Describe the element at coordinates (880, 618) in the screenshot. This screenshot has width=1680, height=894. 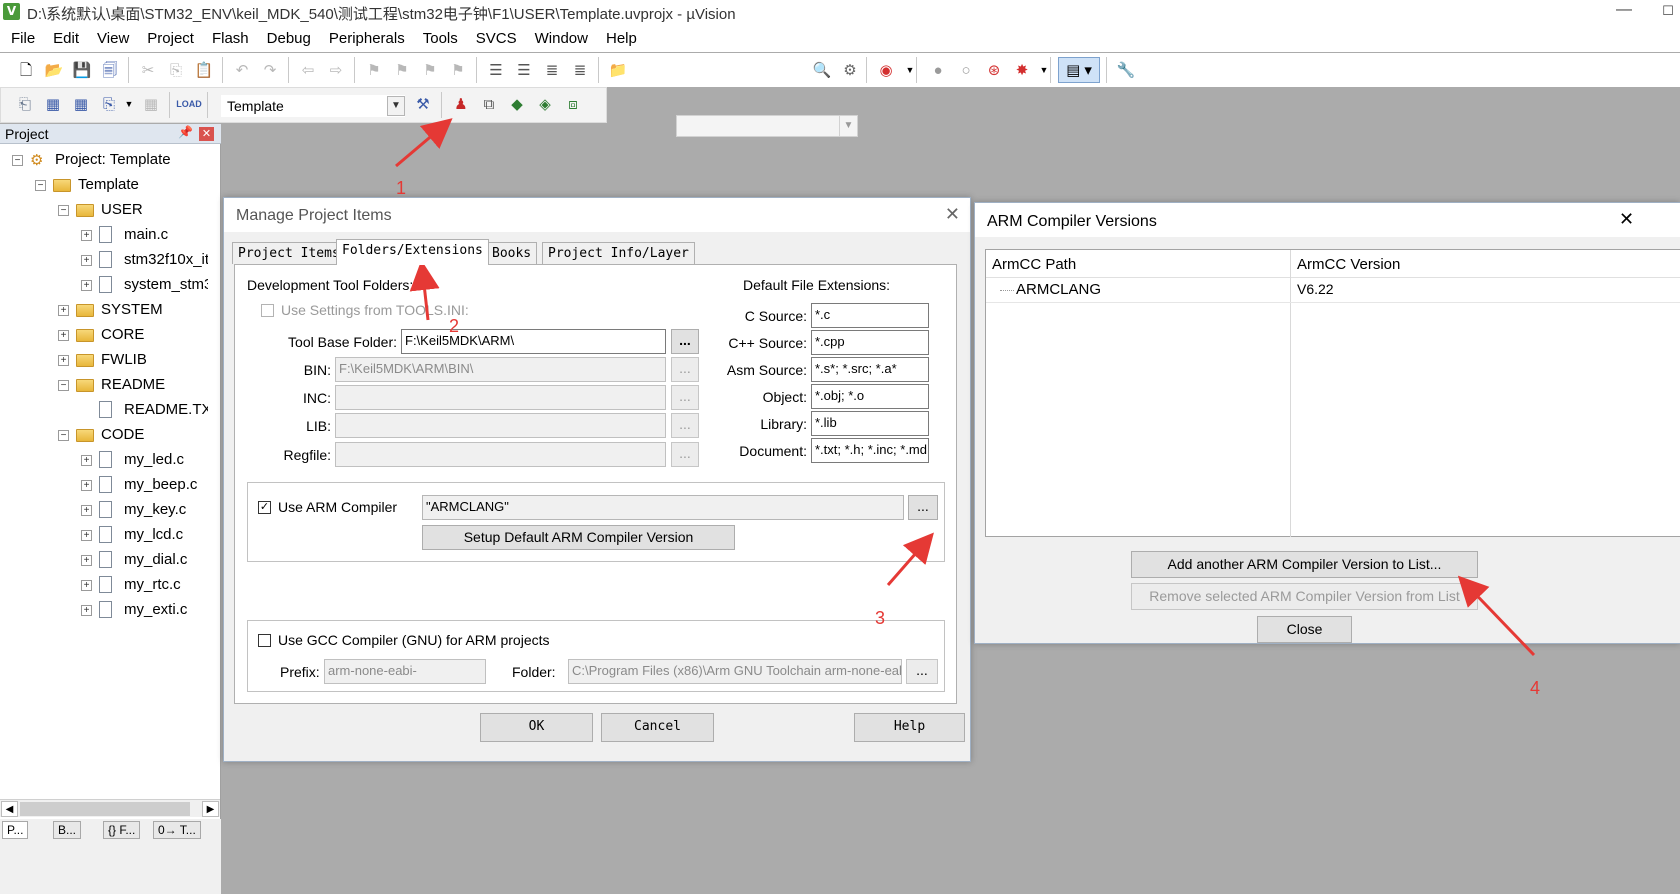
I see `annotation-number-3: 3` at that location.